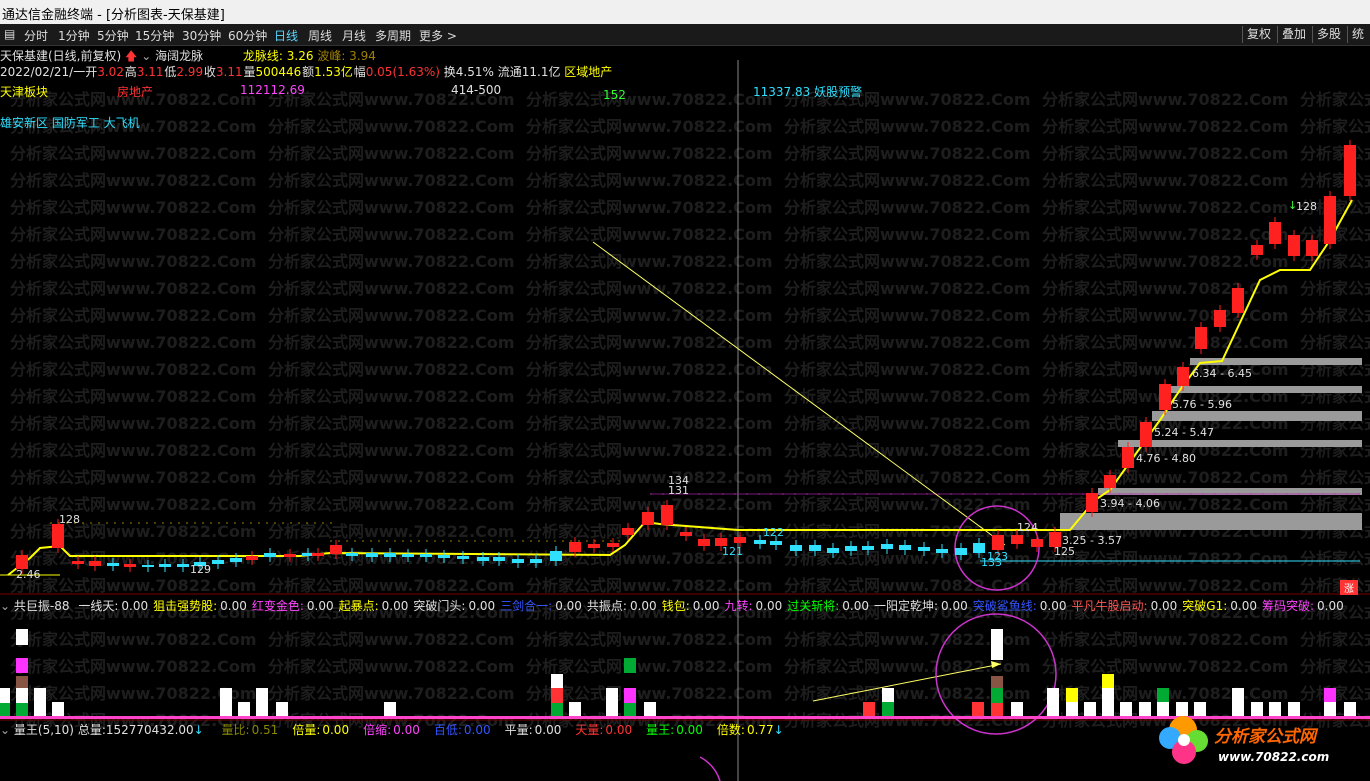 This screenshot has width=1370, height=781. I want to click on open-value: 3.02, so click(110, 72).